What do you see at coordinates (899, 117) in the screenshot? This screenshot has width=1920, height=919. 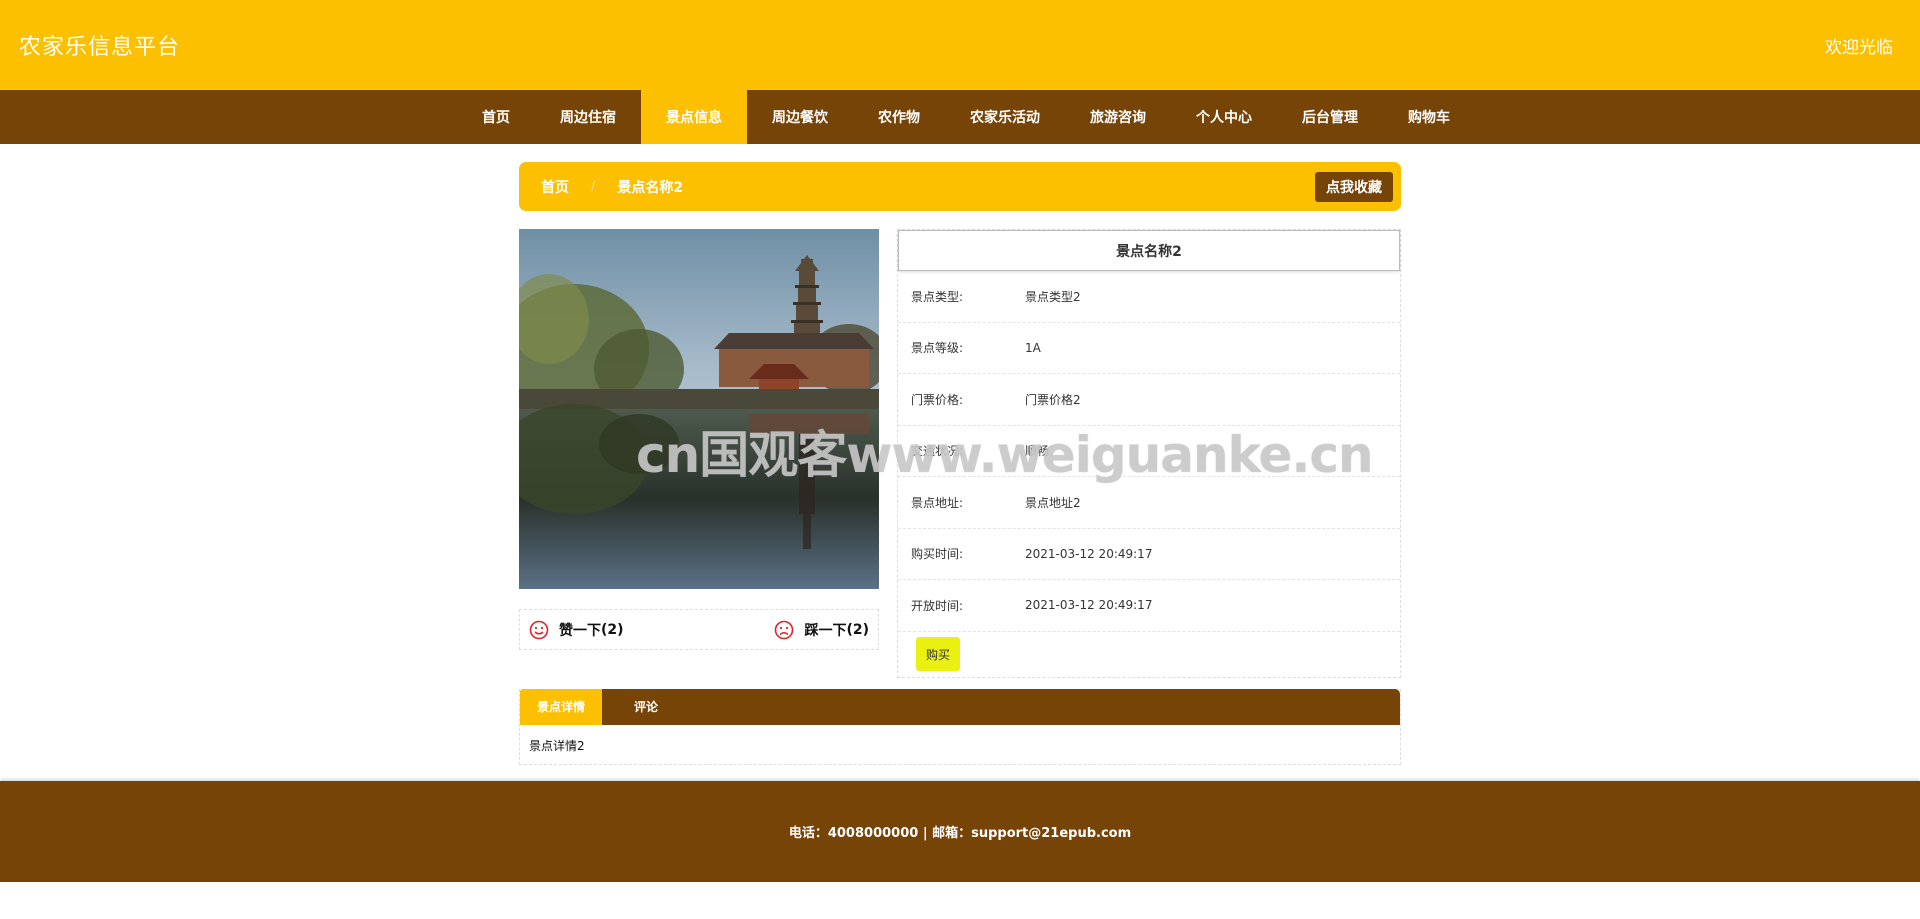 I see `nav-item-crops: 农作物` at bounding box center [899, 117].